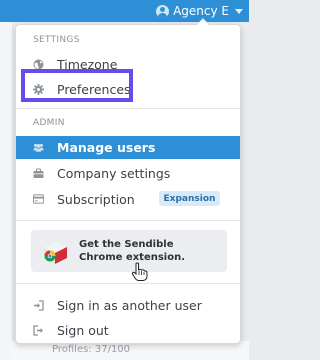 This screenshot has height=360, width=320. I want to click on users-icon, so click(38, 147).